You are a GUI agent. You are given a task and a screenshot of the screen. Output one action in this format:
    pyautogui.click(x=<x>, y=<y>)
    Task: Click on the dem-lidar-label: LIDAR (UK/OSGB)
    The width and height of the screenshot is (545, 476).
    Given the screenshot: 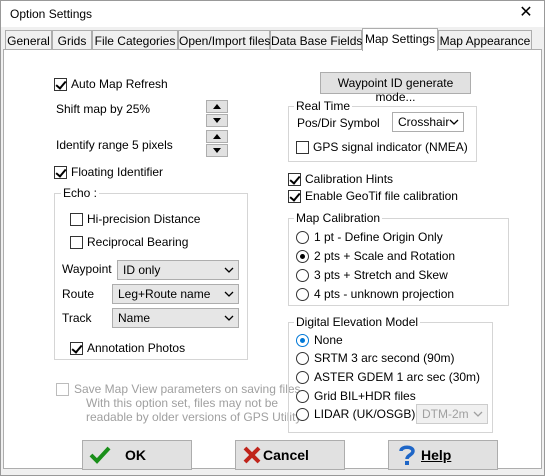 What is the action you would take?
    pyautogui.click(x=365, y=414)
    